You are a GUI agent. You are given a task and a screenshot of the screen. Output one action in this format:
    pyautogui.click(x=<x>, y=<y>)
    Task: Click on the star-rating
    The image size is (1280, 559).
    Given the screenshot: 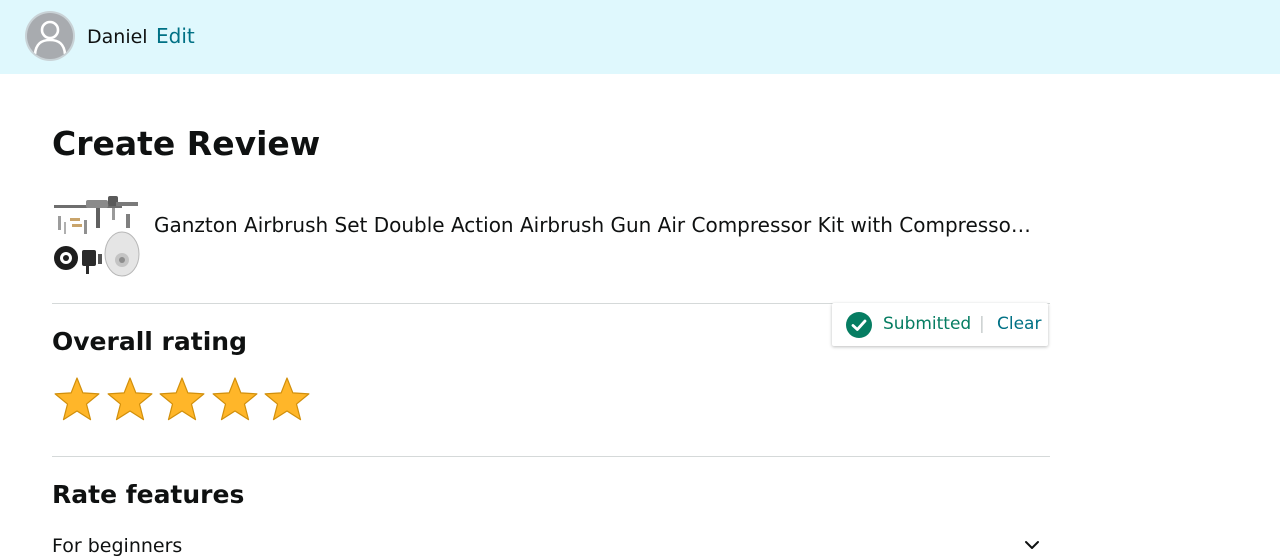 What is the action you would take?
    pyautogui.click(x=183, y=400)
    